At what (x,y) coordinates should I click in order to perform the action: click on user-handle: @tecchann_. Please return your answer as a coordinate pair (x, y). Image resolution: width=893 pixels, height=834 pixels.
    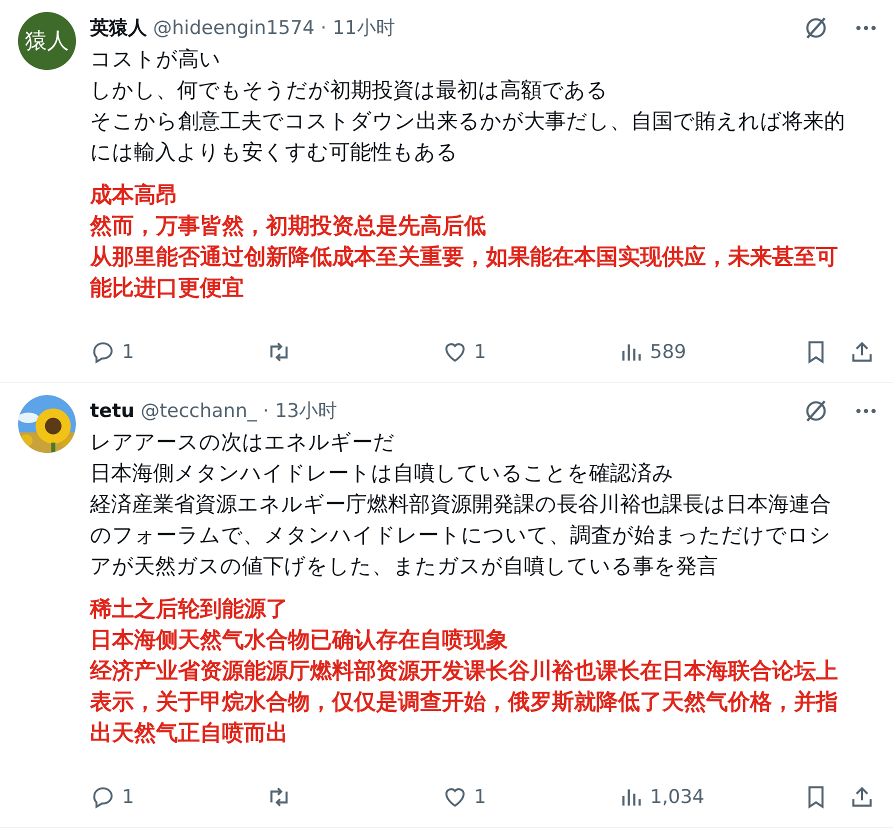
    Looking at the image, I should click on (198, 411).